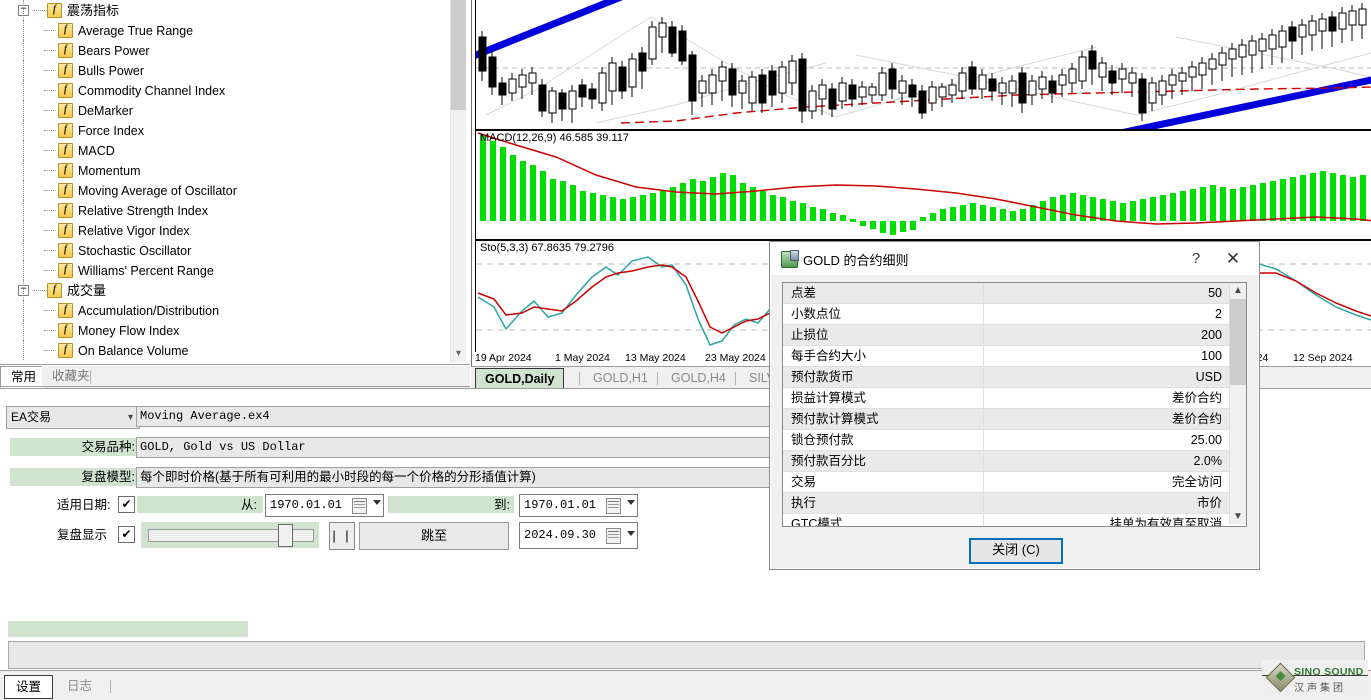 This screenshot has height=700, width=1371. I want to click on chart-pane-price, so click(923, 65).